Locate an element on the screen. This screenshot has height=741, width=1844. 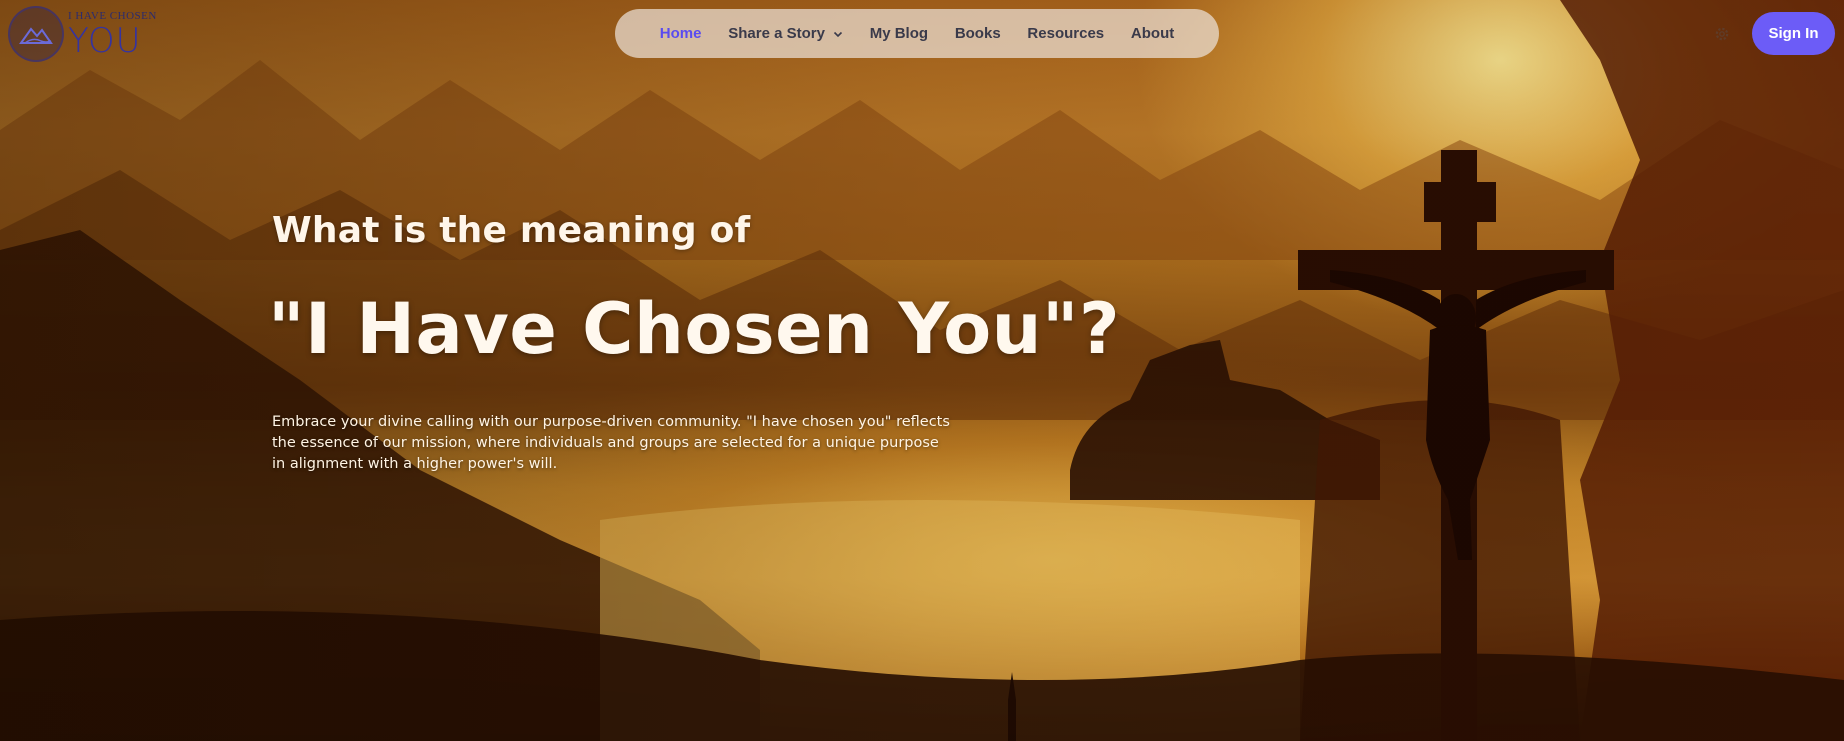
nav-item-label: About is located at coordinates (1152, 33).